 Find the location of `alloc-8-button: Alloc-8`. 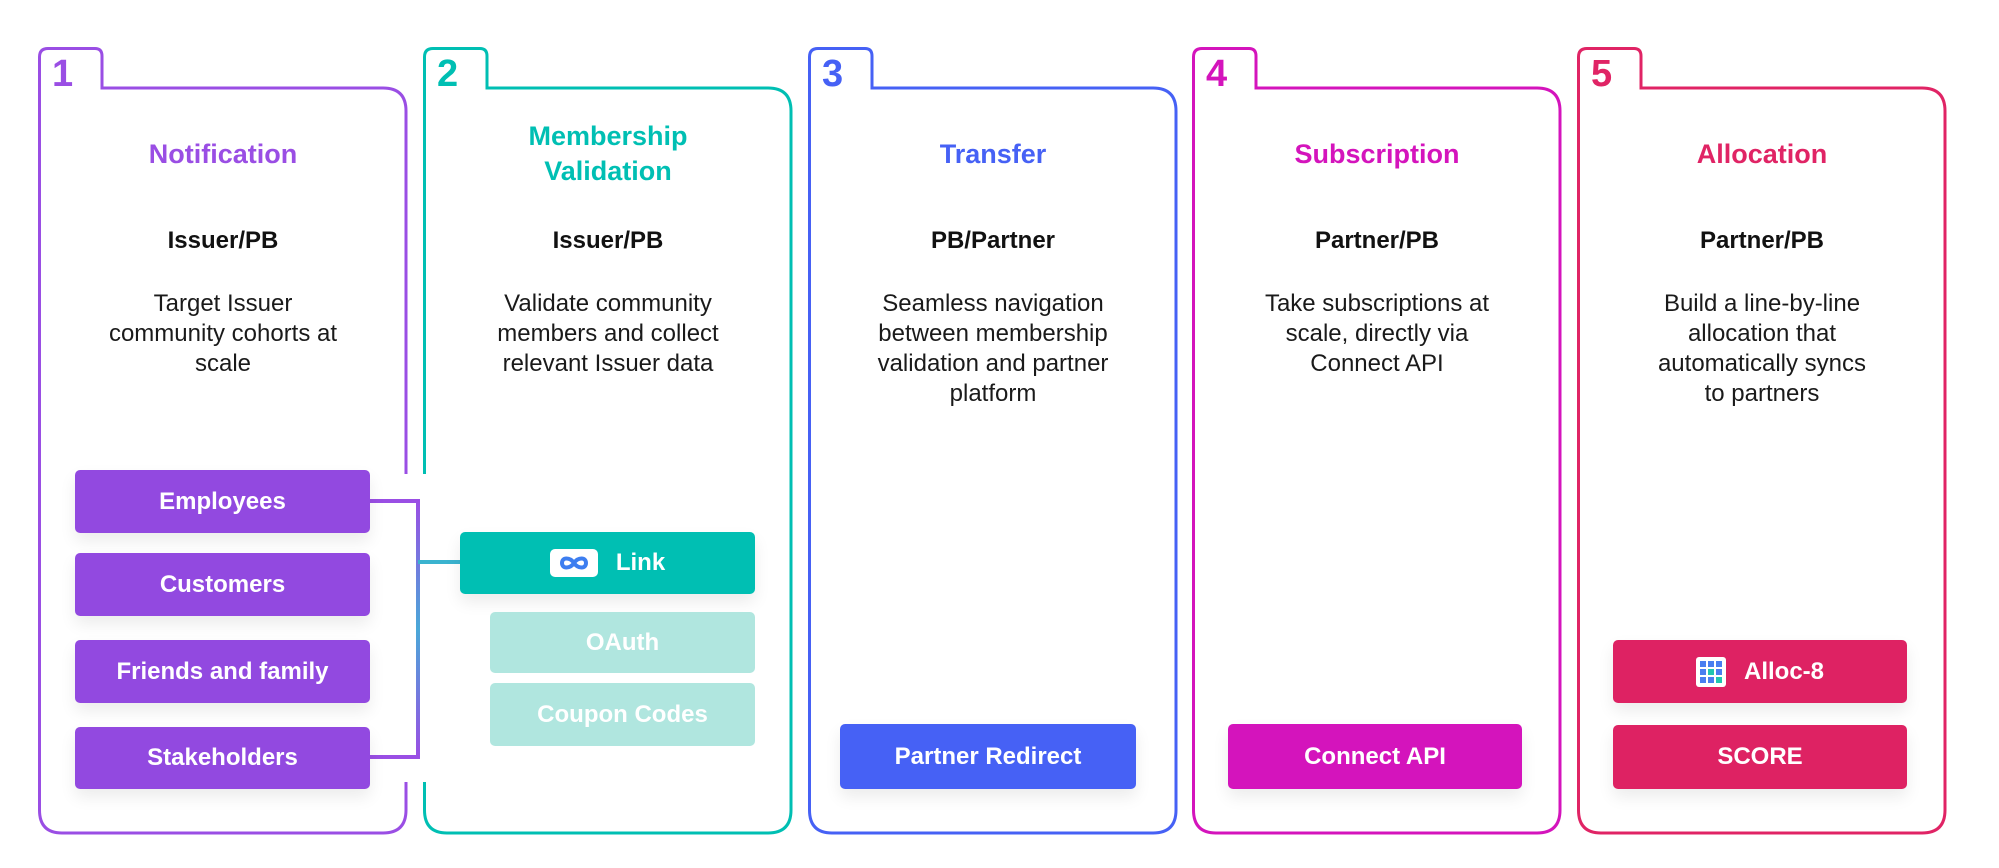

alloc-8-button: Alloc-8 is located at coordinates (1760, 671).